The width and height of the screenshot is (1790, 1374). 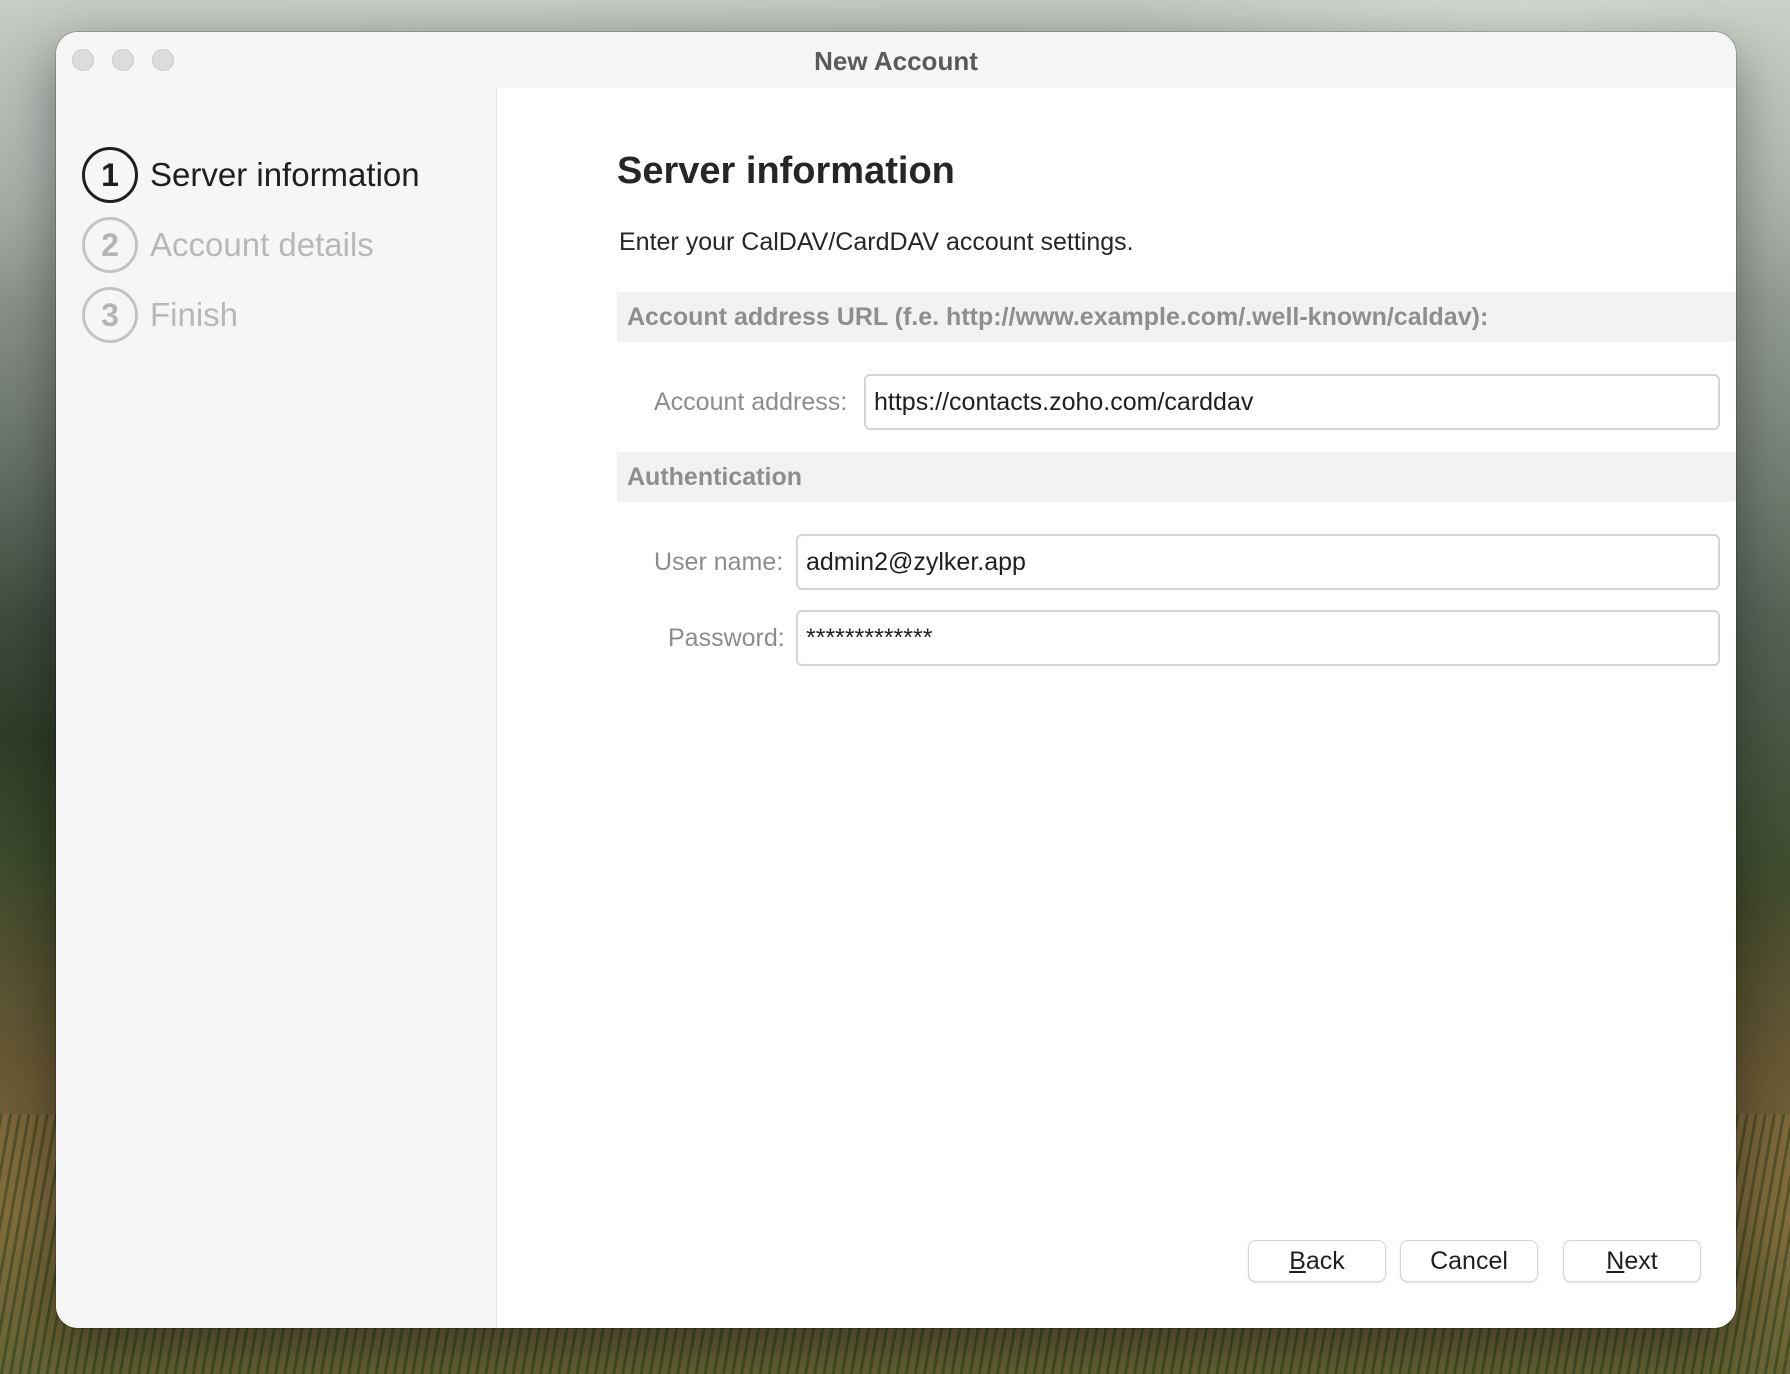 I want to click on page-title: Server information, so click(x=786, y=171).